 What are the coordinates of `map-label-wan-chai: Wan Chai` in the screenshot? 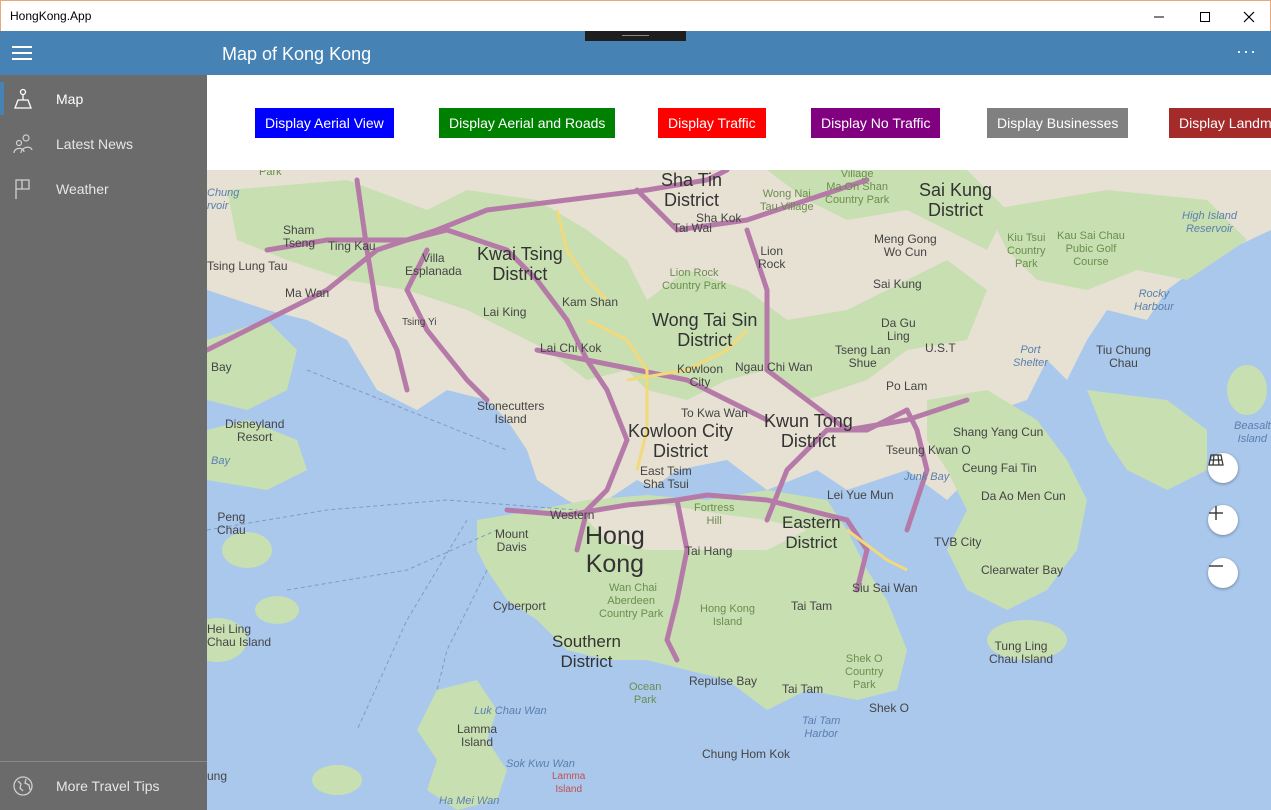 It's located at (633, 588).